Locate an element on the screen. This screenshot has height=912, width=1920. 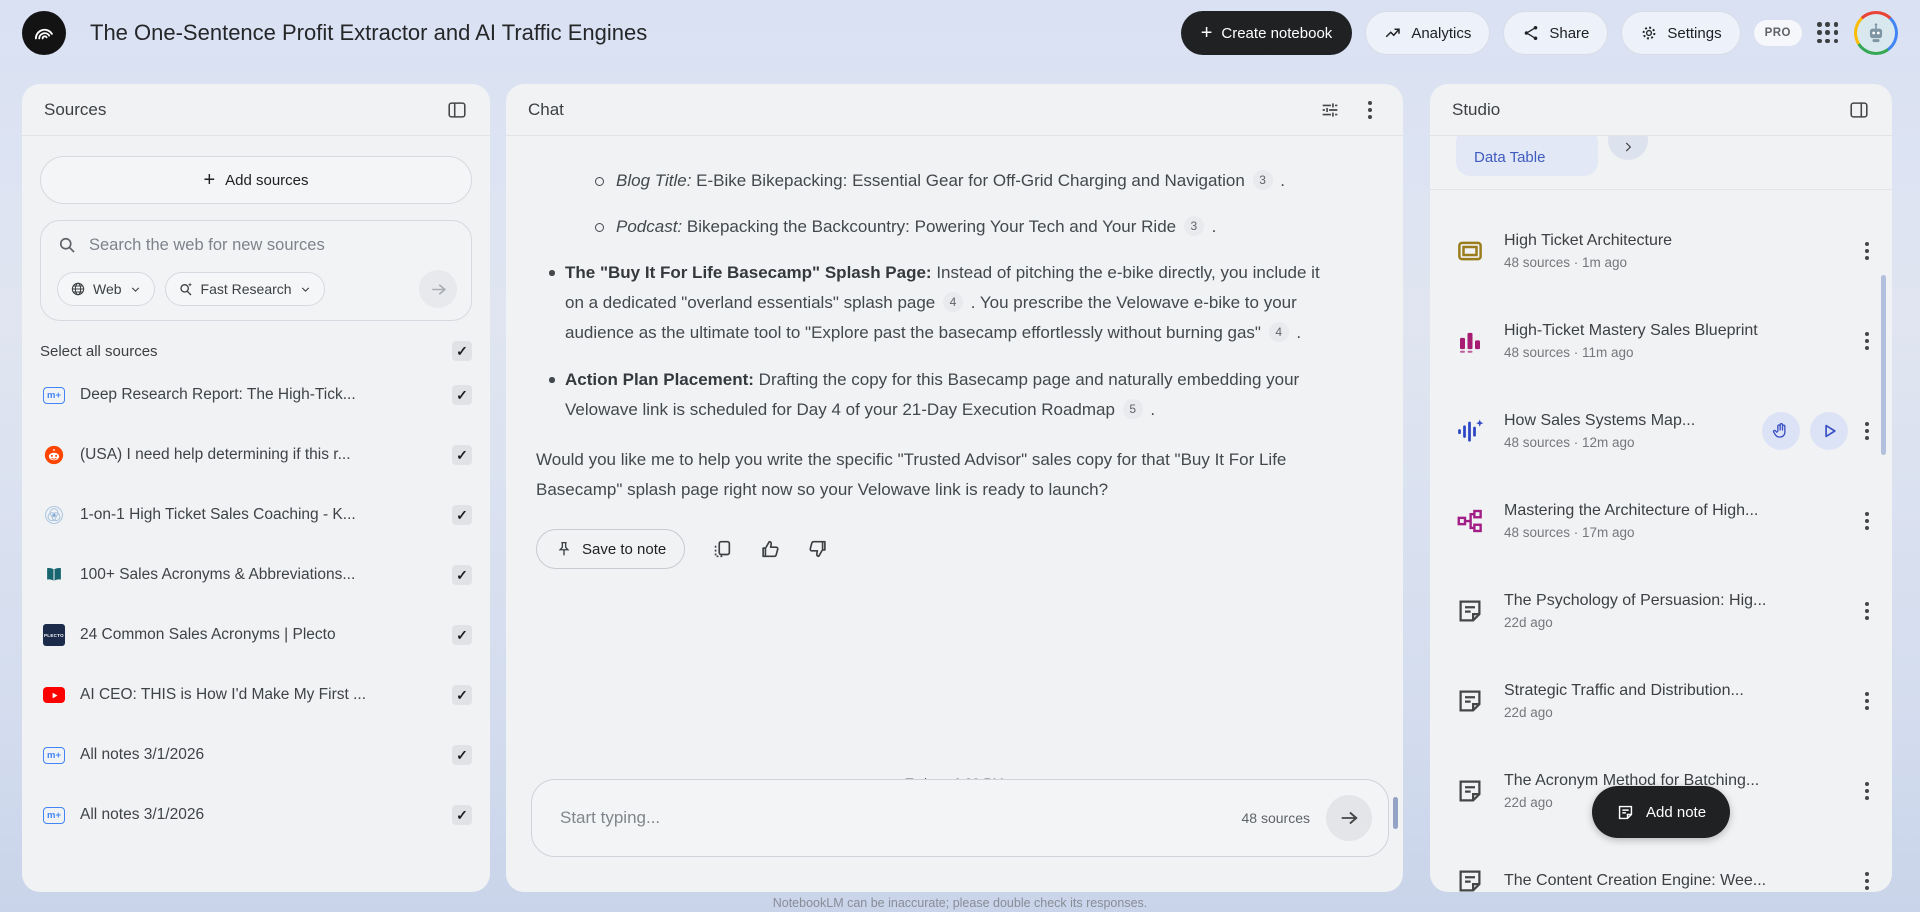
citation-badge: 5 is located at coordinates (1132, 409).